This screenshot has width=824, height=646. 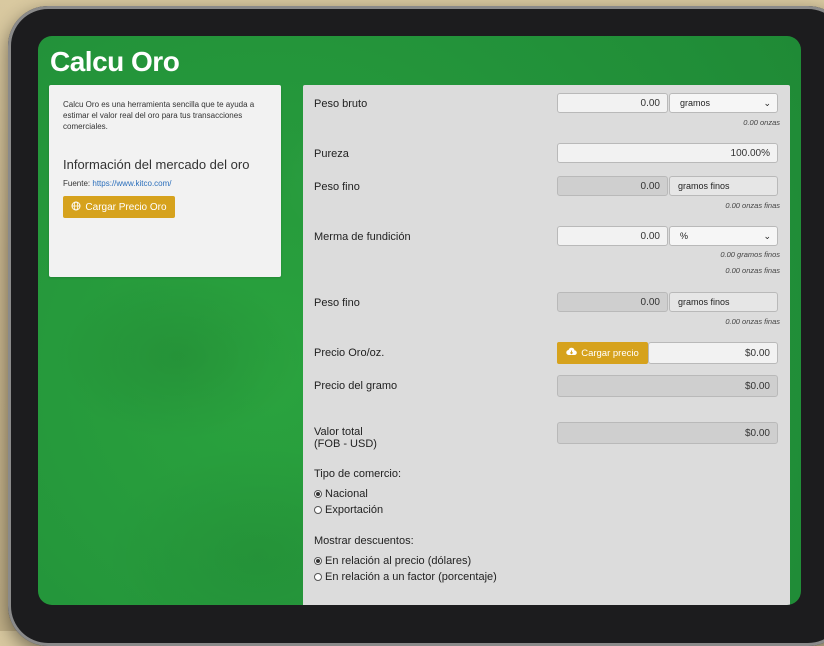 What do you see at coordinates (610, 353) in the screenshot?
I see `load-price-label: Cargar precio` at bounding box center [610, 353].